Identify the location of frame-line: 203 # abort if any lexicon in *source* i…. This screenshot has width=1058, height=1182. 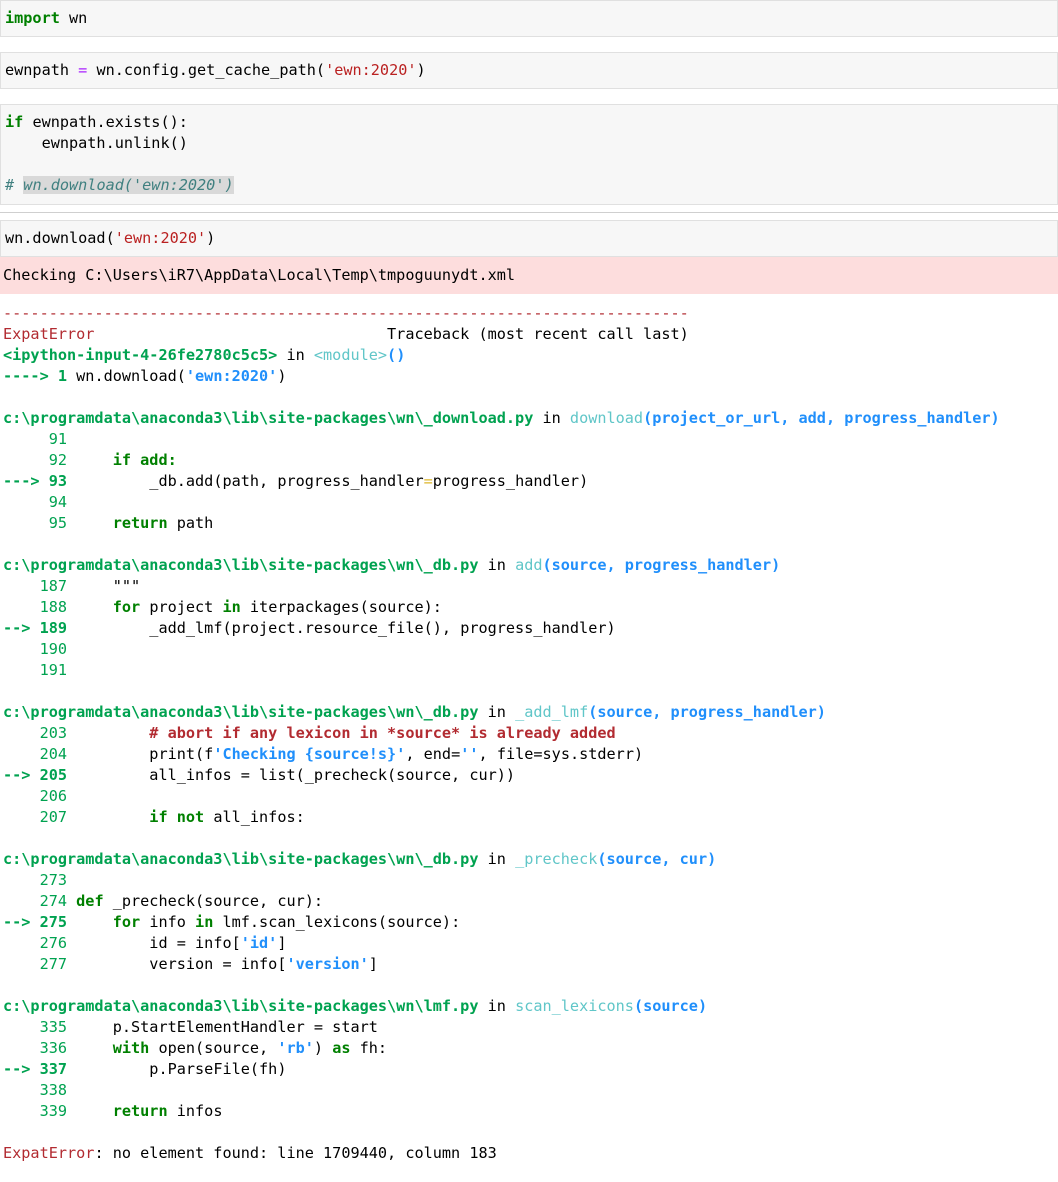
(309, 733).